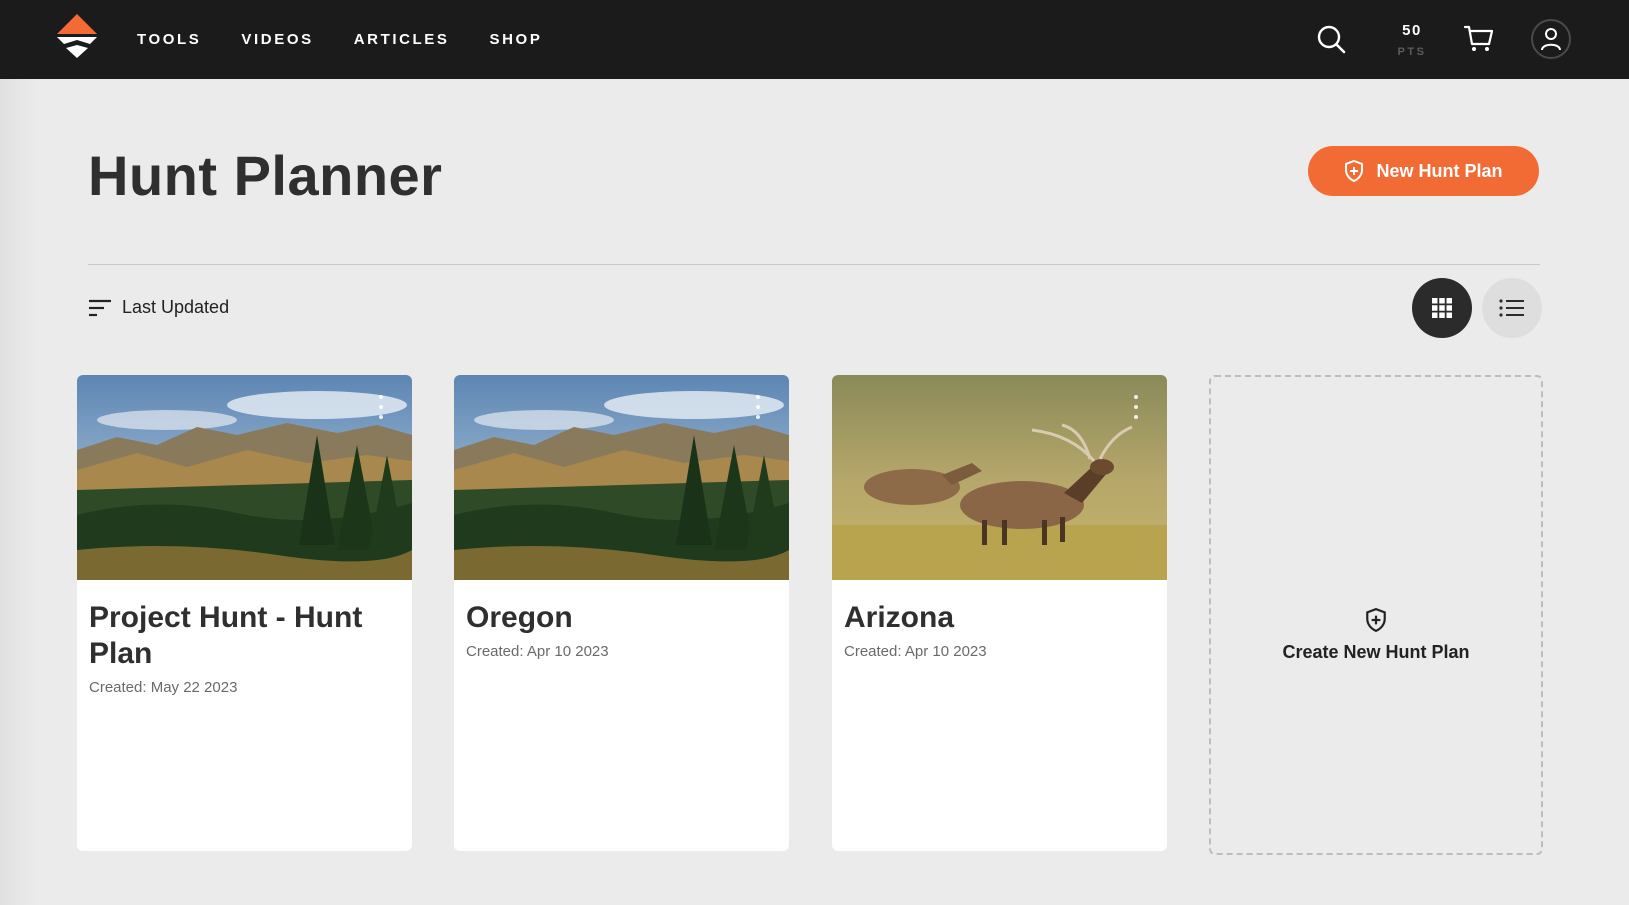 The image size is (1629, 905). I want to click on user-icon, so click(1551, 39).